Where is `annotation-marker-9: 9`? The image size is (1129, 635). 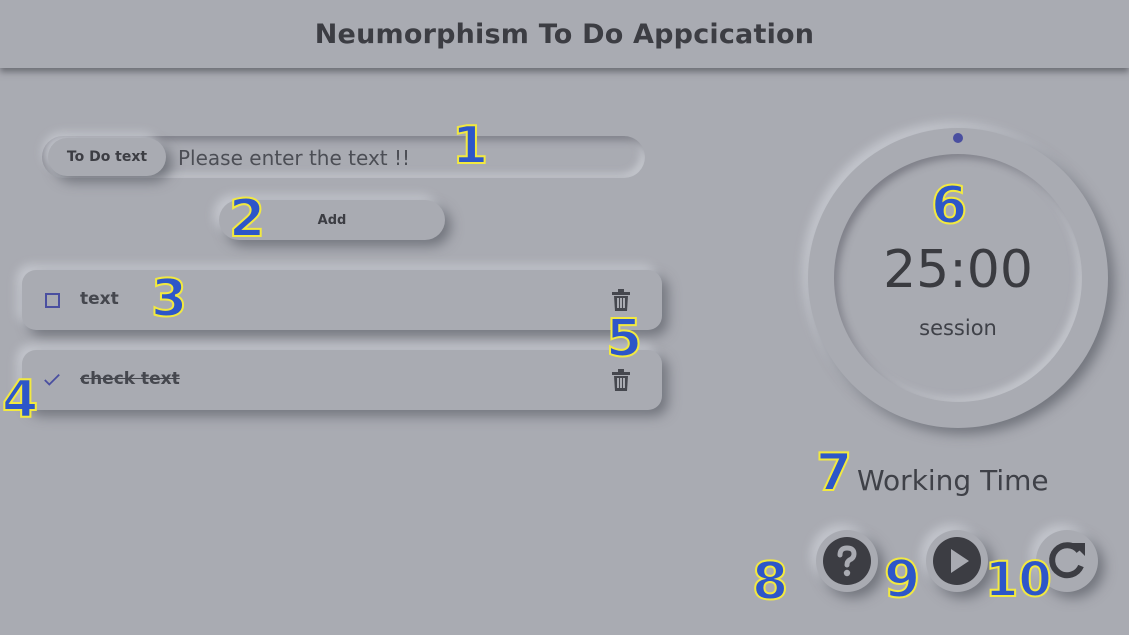
annotation-marker-9: 9 is located at coordinates (902, 580).